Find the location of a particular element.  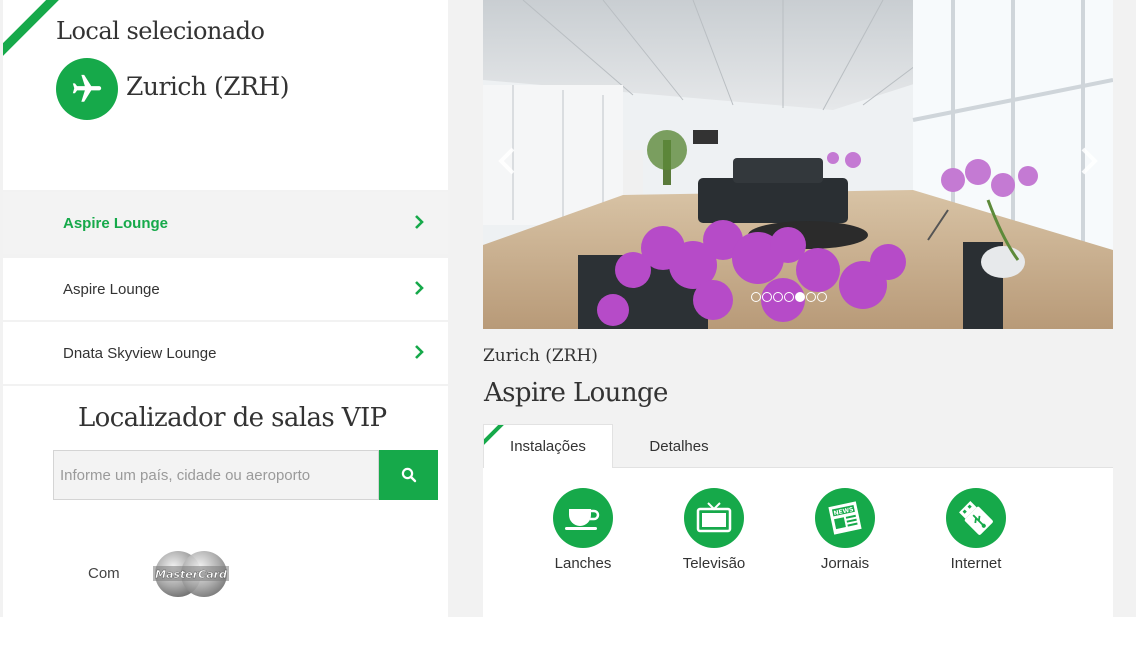

mastercard-logo: MasterCard is located at coordinates (191, 574).